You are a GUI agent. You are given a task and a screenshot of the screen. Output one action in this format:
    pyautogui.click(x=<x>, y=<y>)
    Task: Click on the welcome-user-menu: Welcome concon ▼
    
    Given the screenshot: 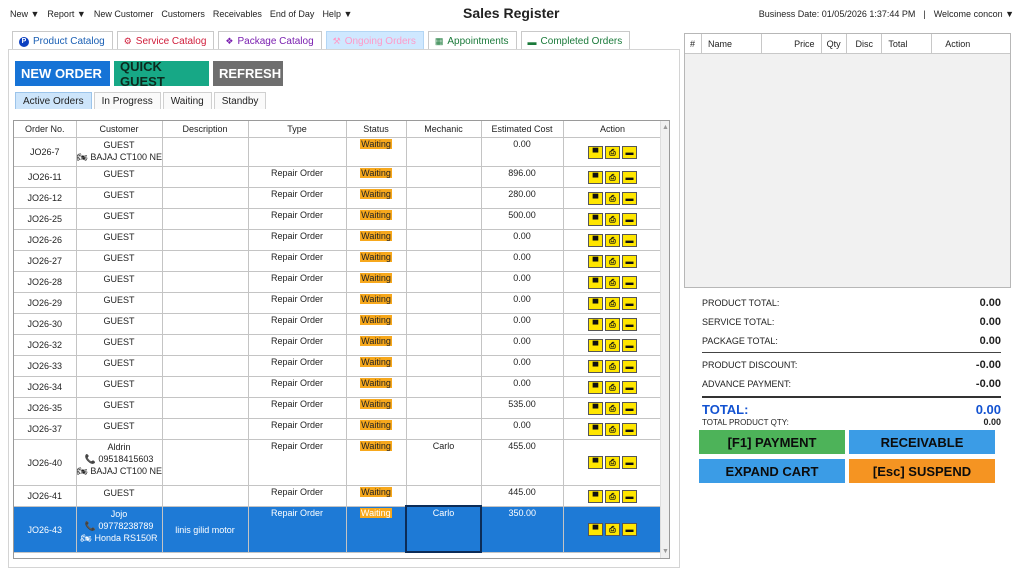 What is the action you would take?
    pyautogui.click(x=974, y=14)
    